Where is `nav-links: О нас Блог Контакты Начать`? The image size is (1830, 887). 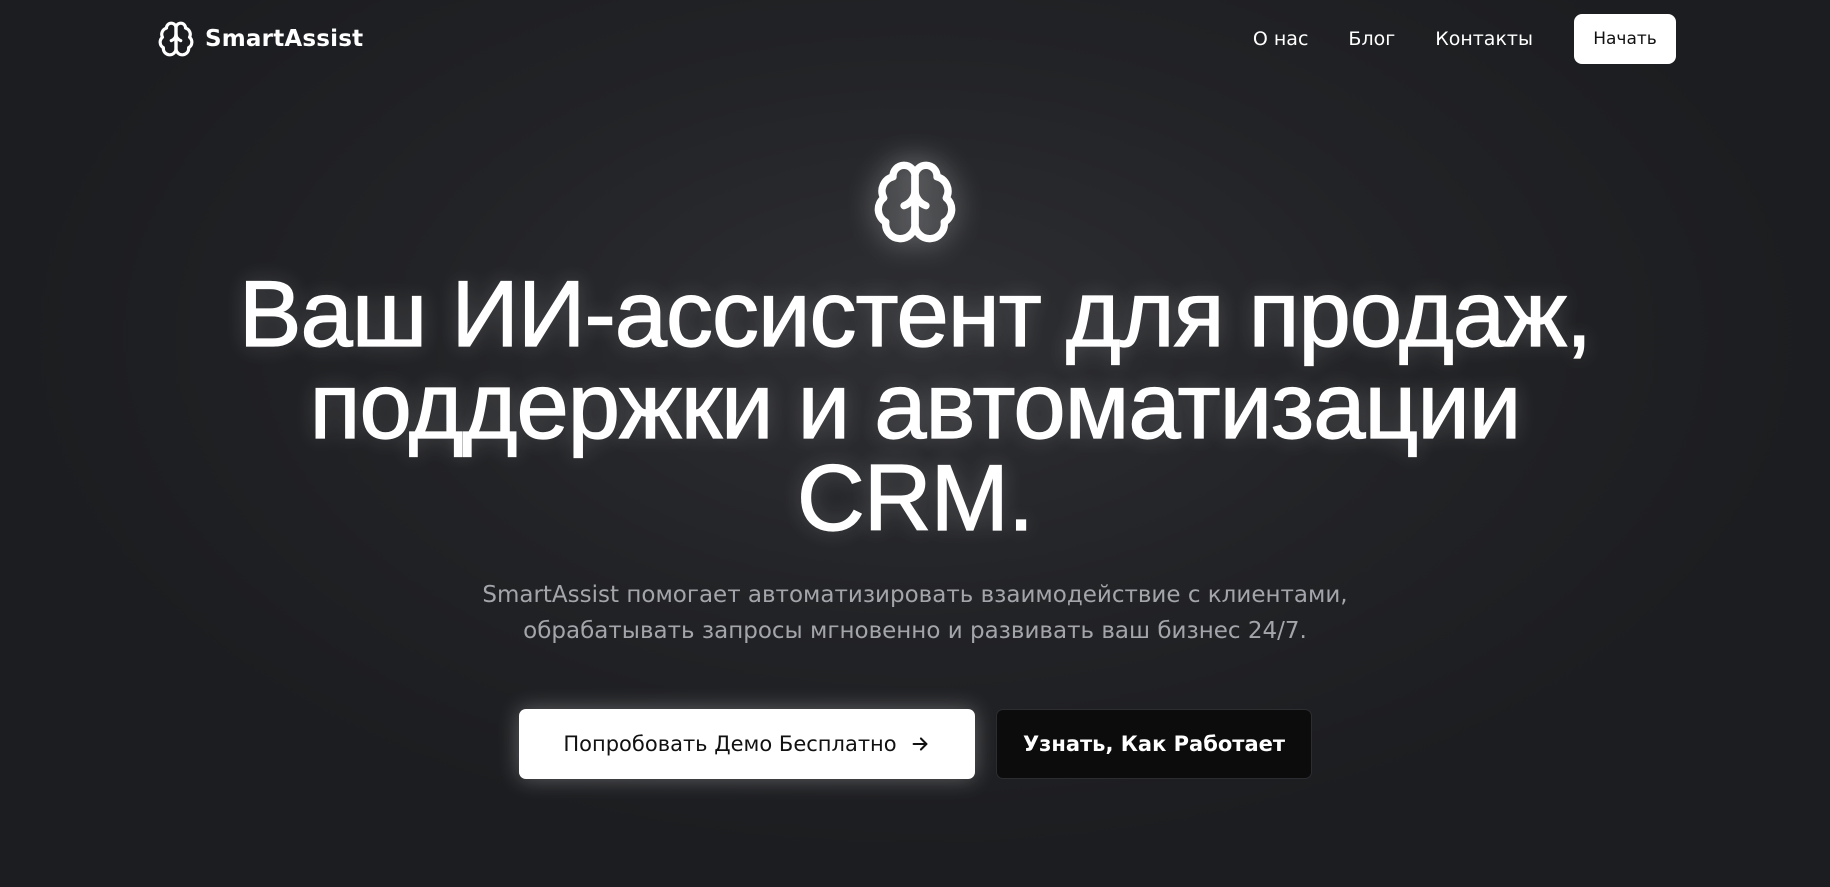
nav-links: О нас Блог Контакты Начать is located at coordinates (1464, 39).